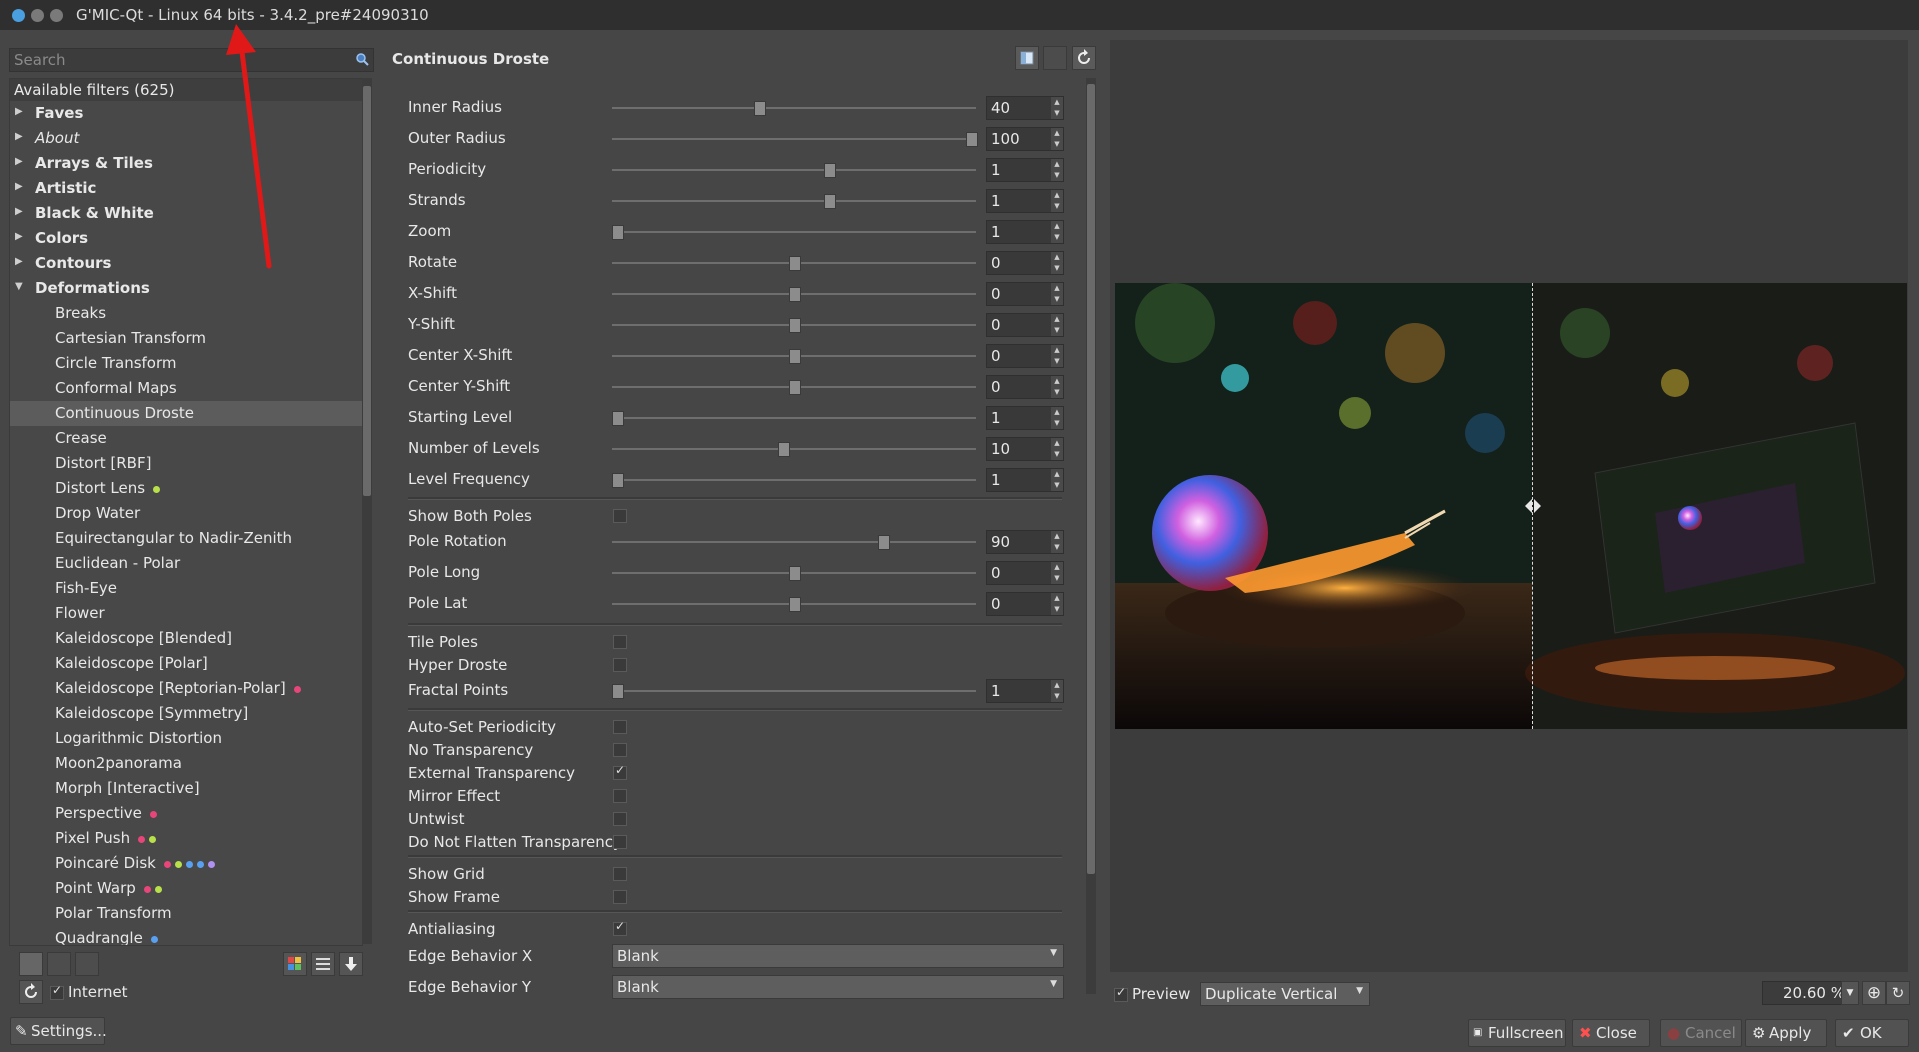 This screenshot has width=1919, height=1052. What do you see at coordinates (186, 563) in the screenshot?
I see `tree-filter-item: Euclidean - Polar` at bounding box center [186, 563].